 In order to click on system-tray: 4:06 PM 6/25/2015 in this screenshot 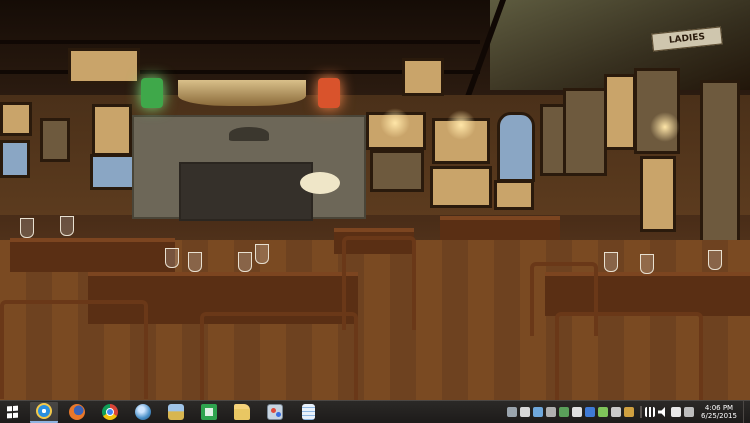, I will do `click(628, 412)`.